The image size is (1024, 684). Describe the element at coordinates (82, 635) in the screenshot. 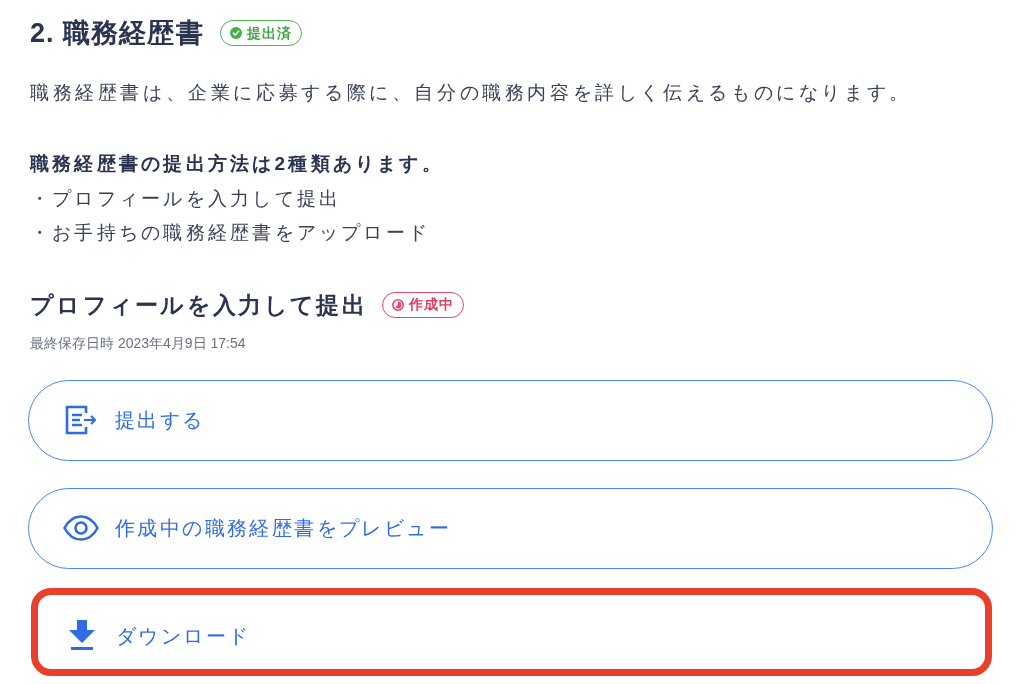

I see `download-icon` at that location.